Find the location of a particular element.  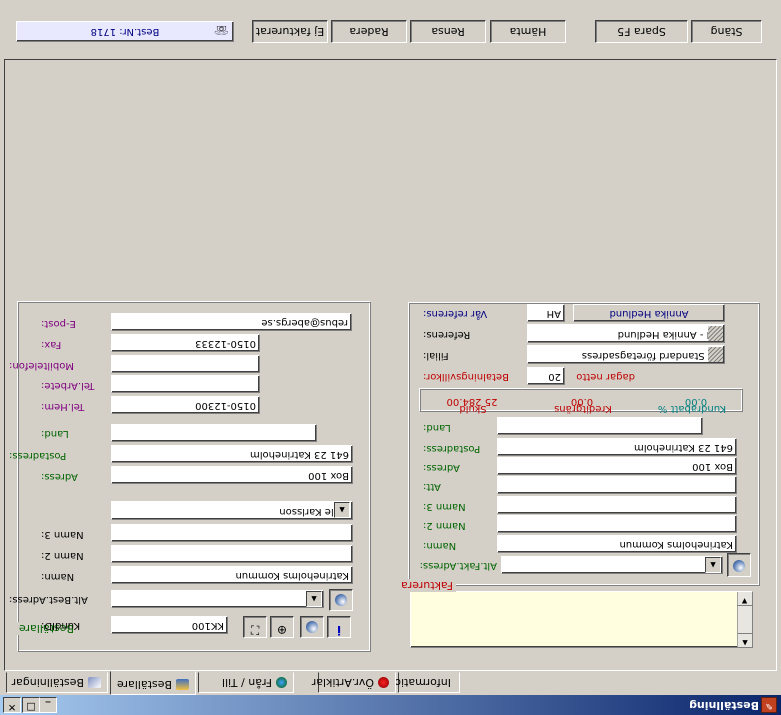

fakt-land-field is located at coordinates (600, 426).